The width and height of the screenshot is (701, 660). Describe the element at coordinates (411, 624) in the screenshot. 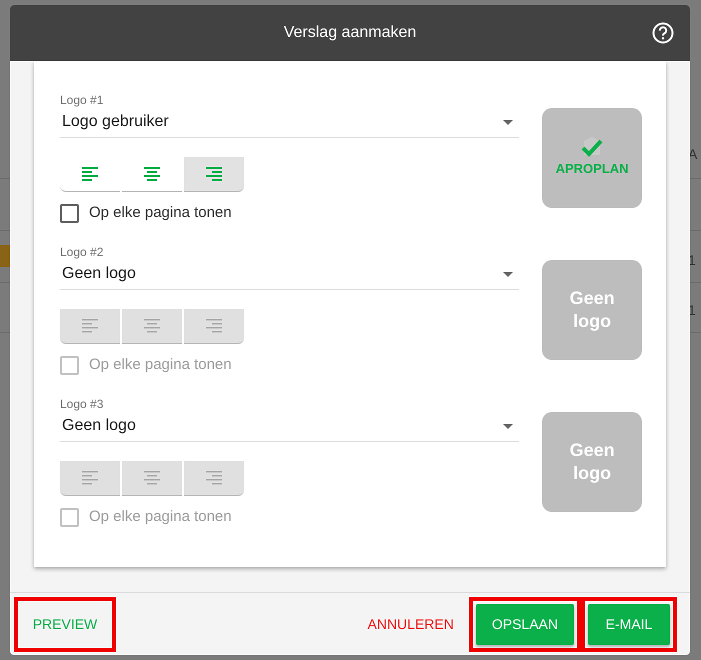

I see `cancel-button: ANNULEREN` at that location.